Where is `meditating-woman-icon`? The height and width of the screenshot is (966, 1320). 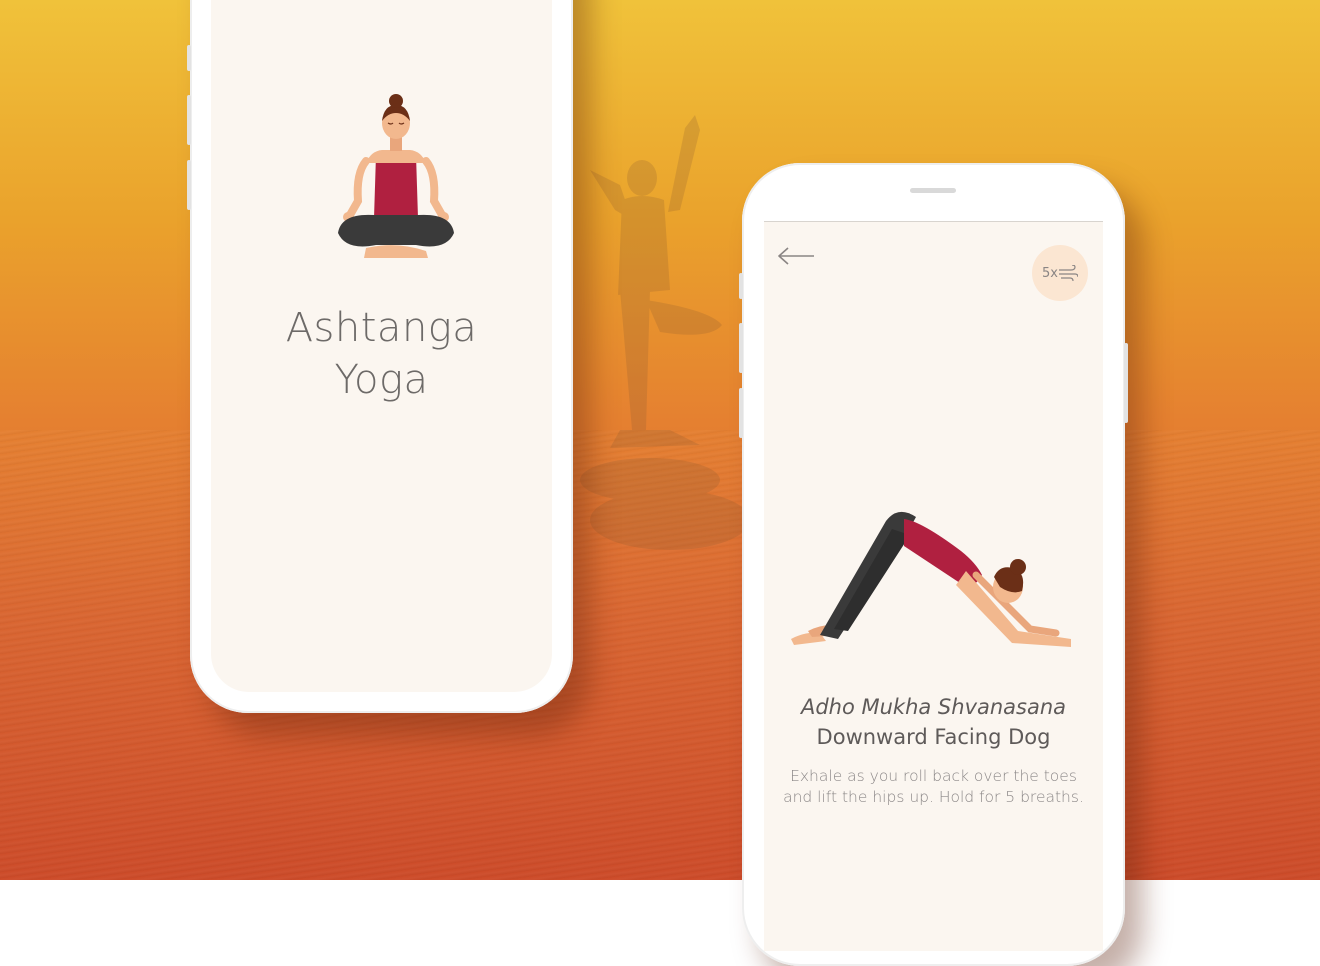 meditating-woman-icon is located at coordinates (396, 176).